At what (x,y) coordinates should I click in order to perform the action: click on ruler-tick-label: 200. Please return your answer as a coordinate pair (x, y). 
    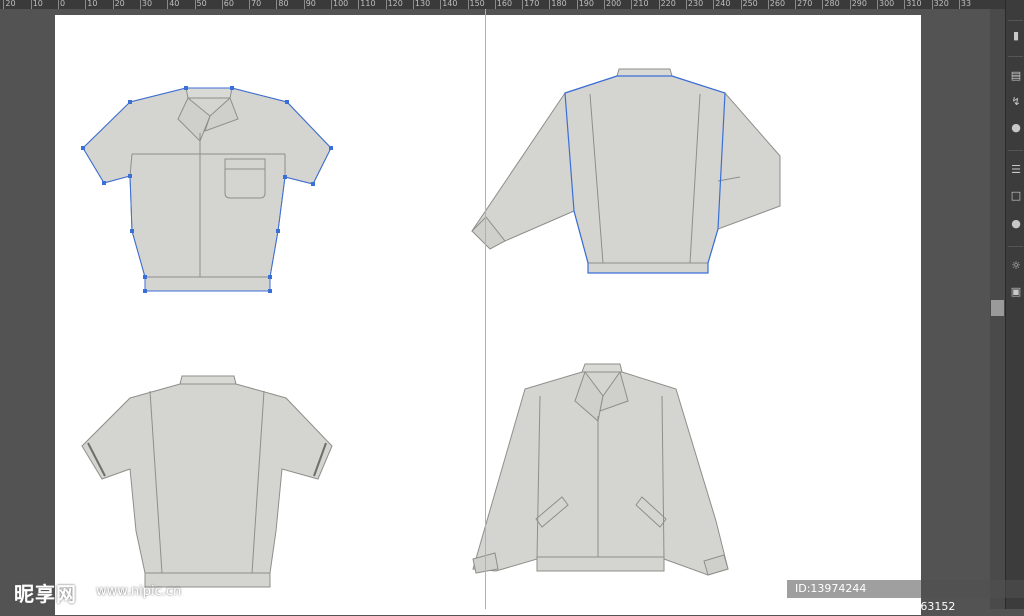
    Looking at the image, I should click on (614, 4).